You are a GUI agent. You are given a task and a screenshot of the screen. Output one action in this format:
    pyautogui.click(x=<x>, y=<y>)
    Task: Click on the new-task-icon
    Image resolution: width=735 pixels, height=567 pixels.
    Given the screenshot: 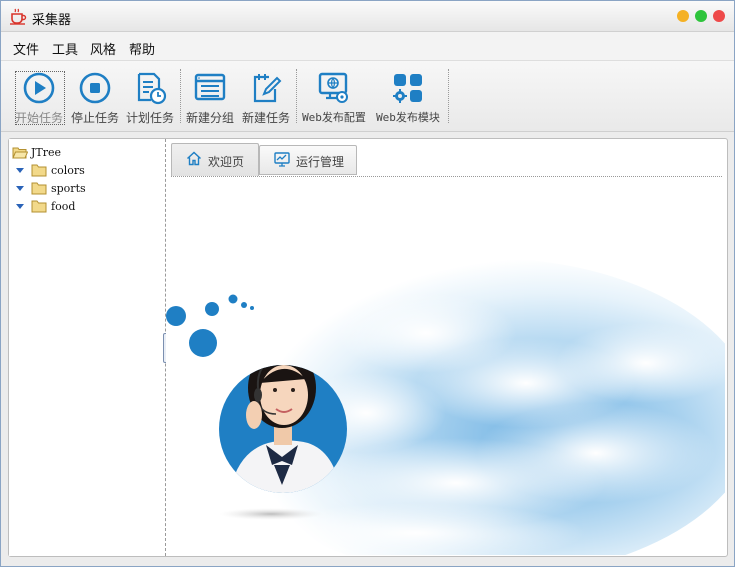 What is the action you would take?
    pyautogui.click(x=267, y=88)
    